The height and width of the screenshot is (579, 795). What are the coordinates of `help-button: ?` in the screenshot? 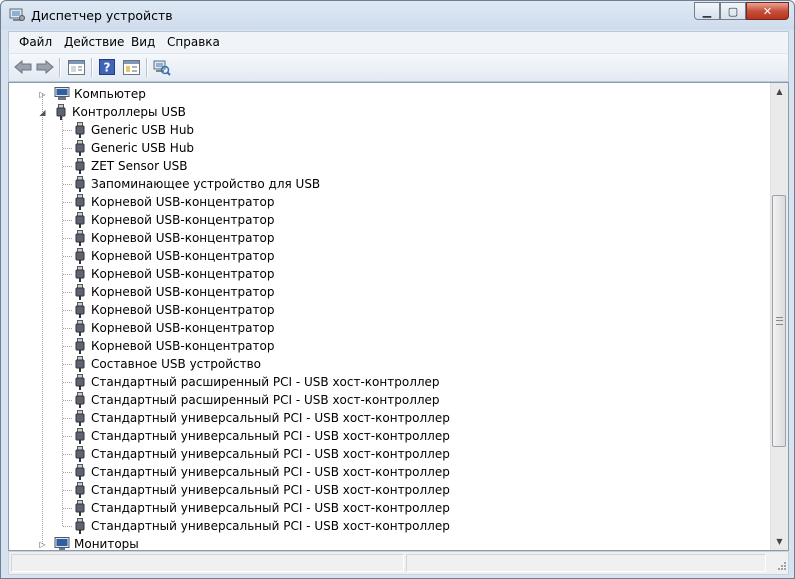 It's located at (107, 67).